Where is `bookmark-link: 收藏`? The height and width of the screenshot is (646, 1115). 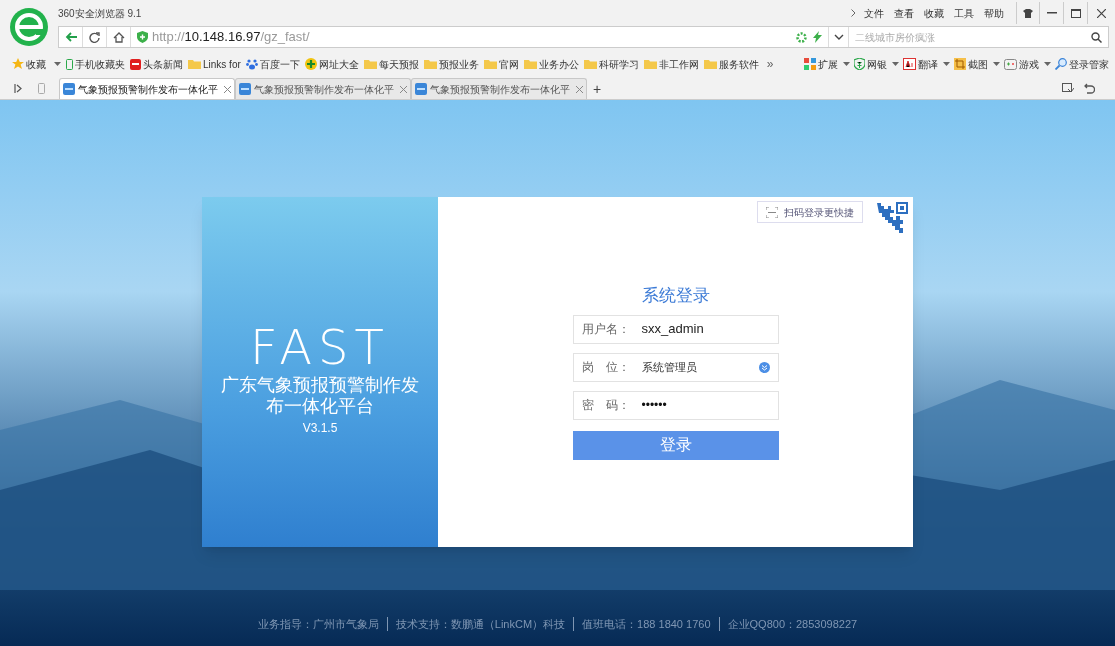 bookmark-link: 收藏 is located at coordinates (29, 64).